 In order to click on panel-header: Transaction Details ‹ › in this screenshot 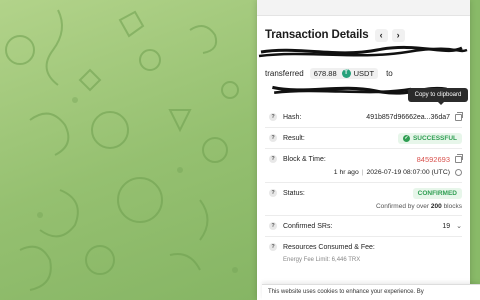, I will do `click(365, 35)`.